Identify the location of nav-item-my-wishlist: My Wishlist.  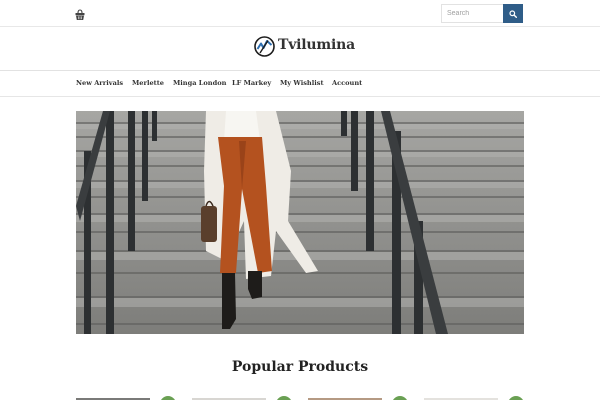
(302, 83).